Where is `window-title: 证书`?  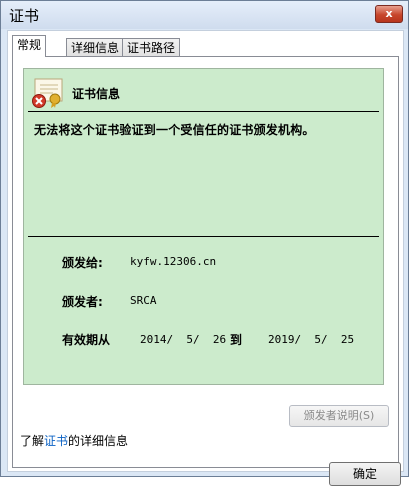 window-title: 证书 is located at coordinates (24, 16).